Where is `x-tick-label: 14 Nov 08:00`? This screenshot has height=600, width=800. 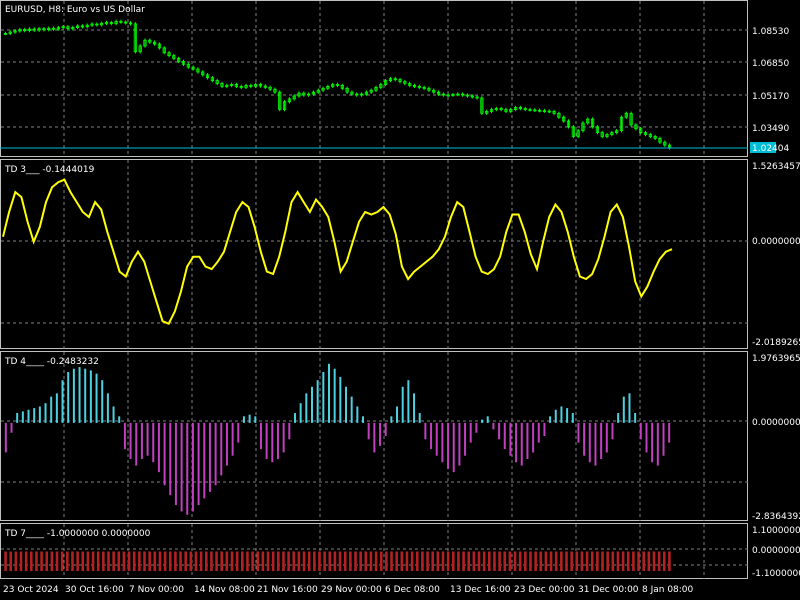
x-tick-label: 14 Nov 08:00 is located at coordinates (224, 590).